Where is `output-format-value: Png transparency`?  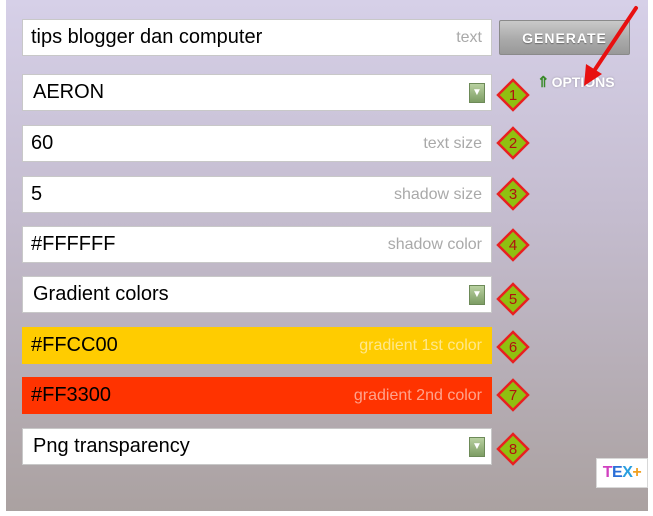 output-format-value: Png transparency is located at coordinates (111, 446).